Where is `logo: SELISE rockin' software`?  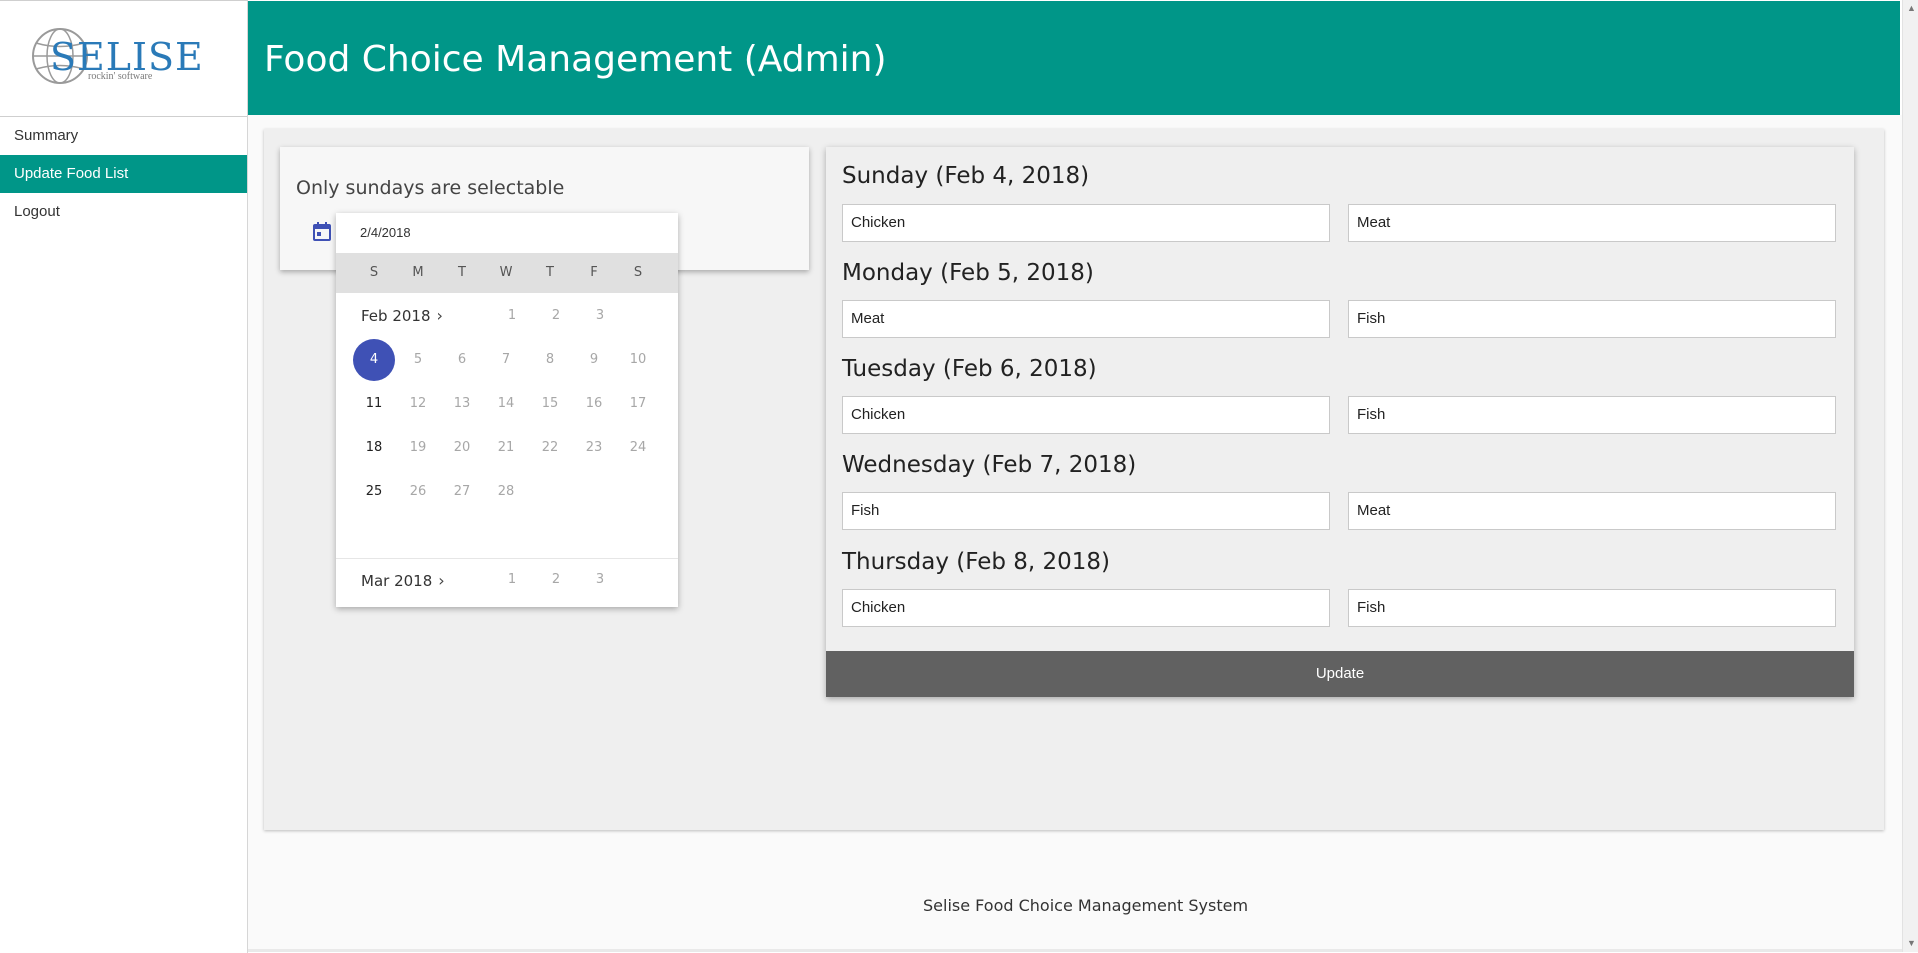 logo: SELISE rockin' software is located at coordinates (123, 59).